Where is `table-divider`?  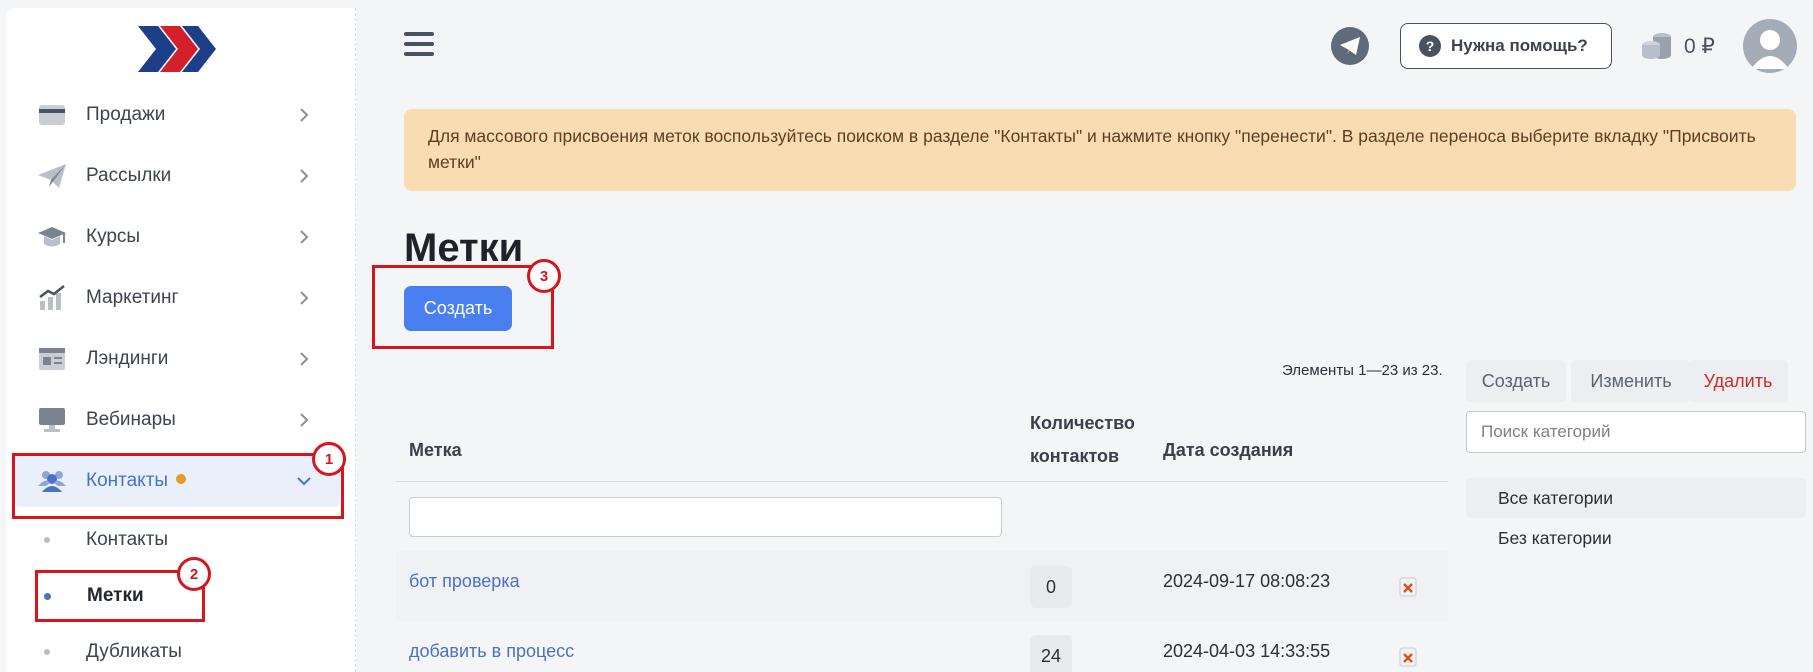 table-divider is located at coordinates (922, 481).